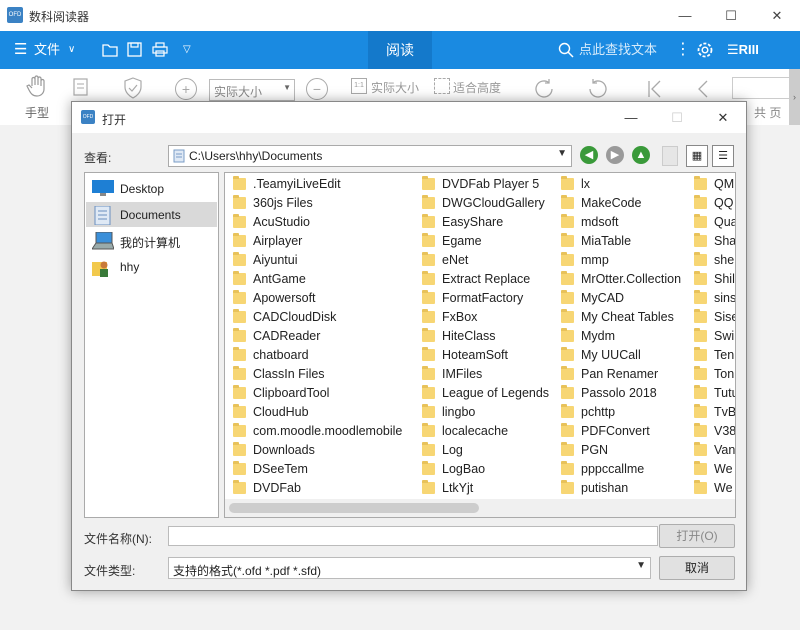 This screenshot has width=800, height=630. Describe the element at coordinates (486, 184) in the screenshot. I see `file-list-item: DVDFab Player 5` at that location.